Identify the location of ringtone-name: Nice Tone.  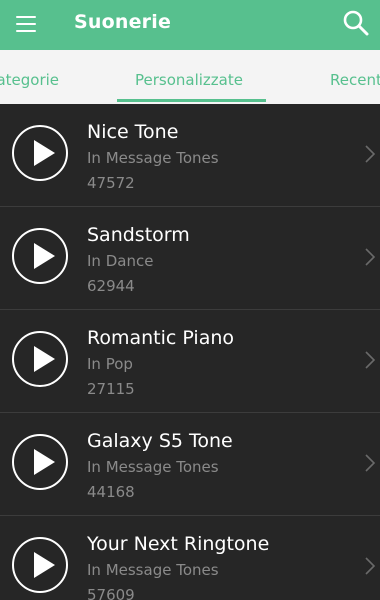
(133, 132).